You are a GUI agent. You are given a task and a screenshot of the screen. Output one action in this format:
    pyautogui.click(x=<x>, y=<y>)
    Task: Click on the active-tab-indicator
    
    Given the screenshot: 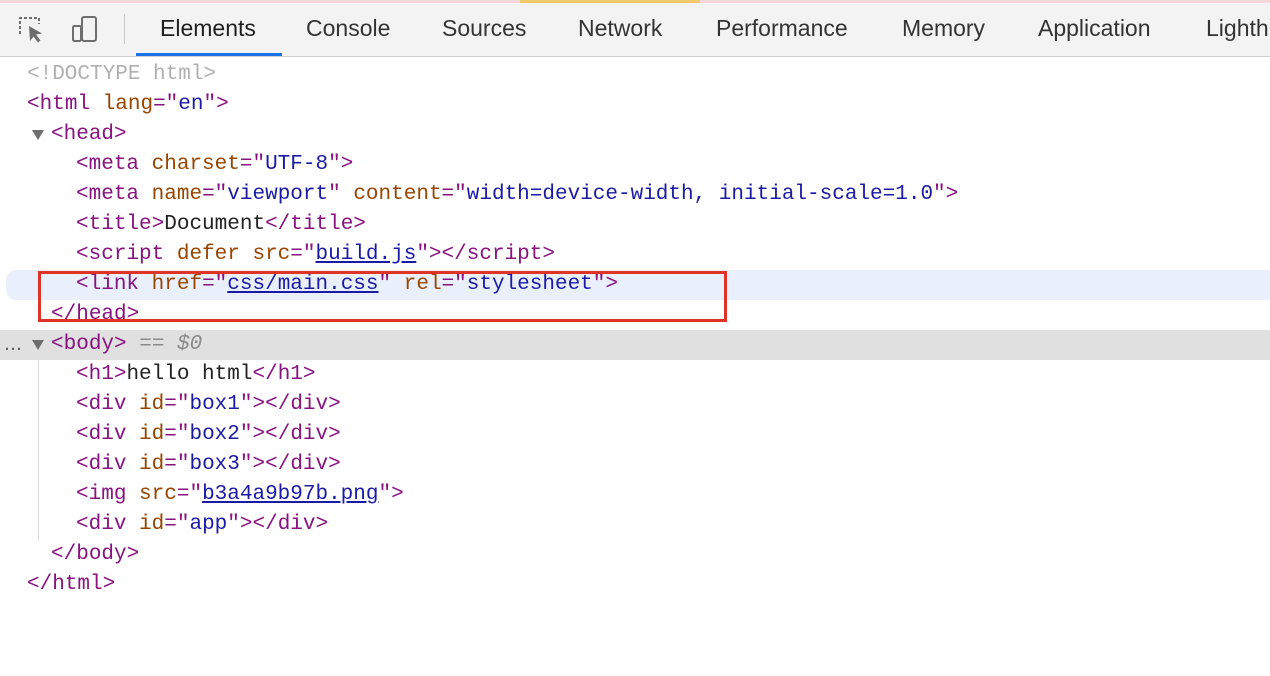 What is the action you would take?
    pyautogui.click(x=209, y=54)
    